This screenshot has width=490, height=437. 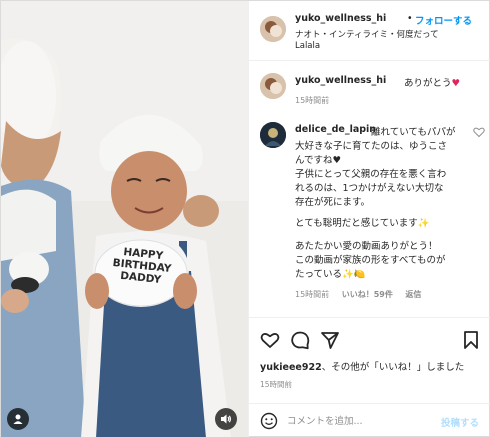 I want to click on paper-plane-icon, so click(x=330, y=340).